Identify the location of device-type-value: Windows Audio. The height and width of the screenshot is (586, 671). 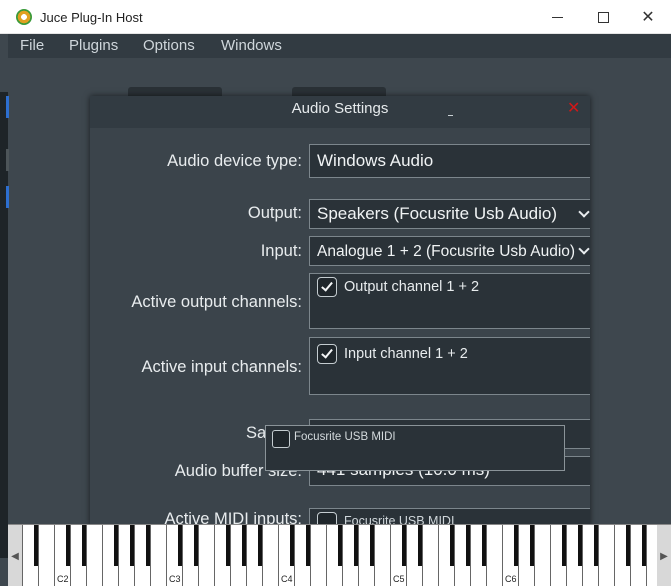
(375, 160).